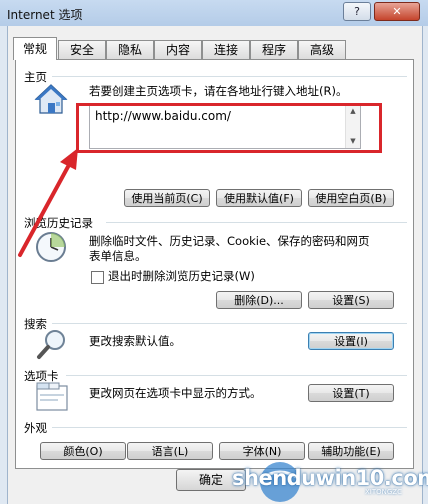 The height and width of the screenshot is (504, 428). I want to click on annotation-arrow-icon, so click(48, 202).